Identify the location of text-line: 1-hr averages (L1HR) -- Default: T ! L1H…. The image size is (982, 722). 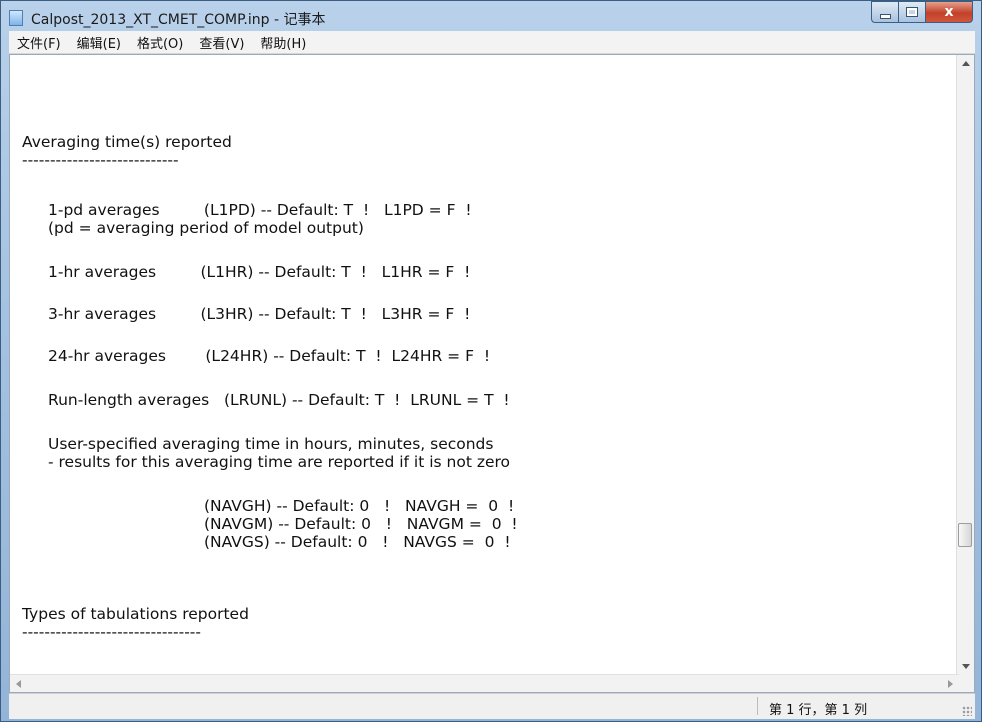
(259, 272).